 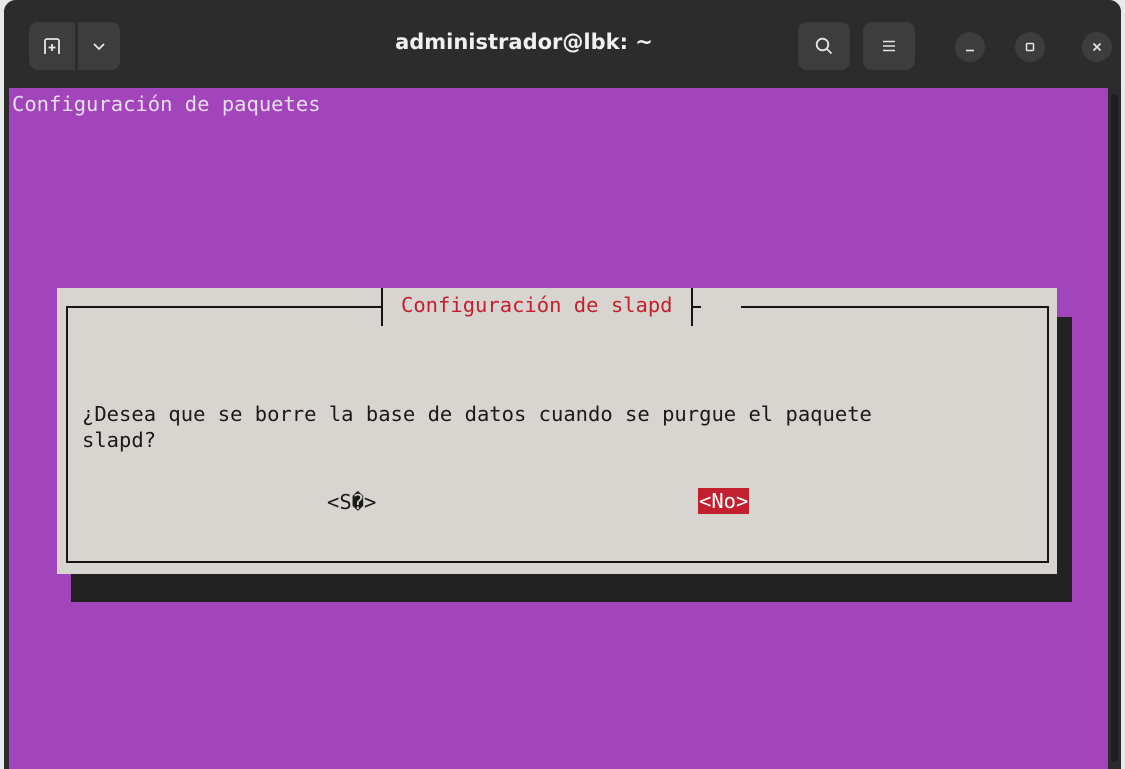 What do you see at coordinates (351, 502) in the screenshot?
I see `yes-button: <S�>` at bounding box center [351, 502].